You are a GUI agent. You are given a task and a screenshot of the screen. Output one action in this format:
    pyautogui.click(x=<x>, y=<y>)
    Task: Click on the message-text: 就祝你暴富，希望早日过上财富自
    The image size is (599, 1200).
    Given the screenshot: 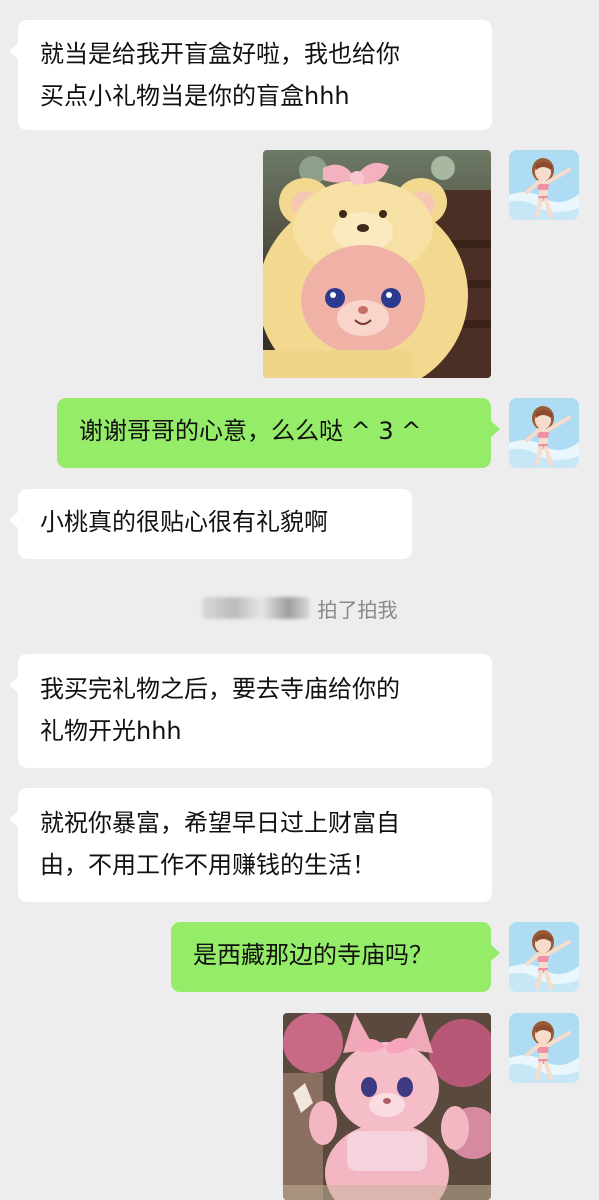 What is the action you would take?
    pyautogui.click(x=220, y=823)
    